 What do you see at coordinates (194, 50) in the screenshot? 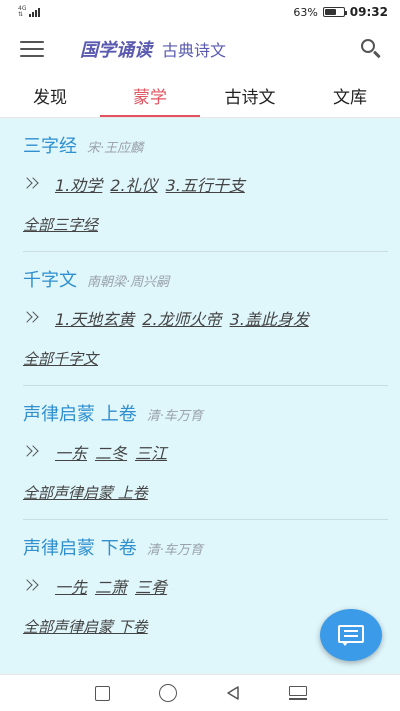
I see `app-subtitle: 古典诗文` at bounding box center [194, 50].